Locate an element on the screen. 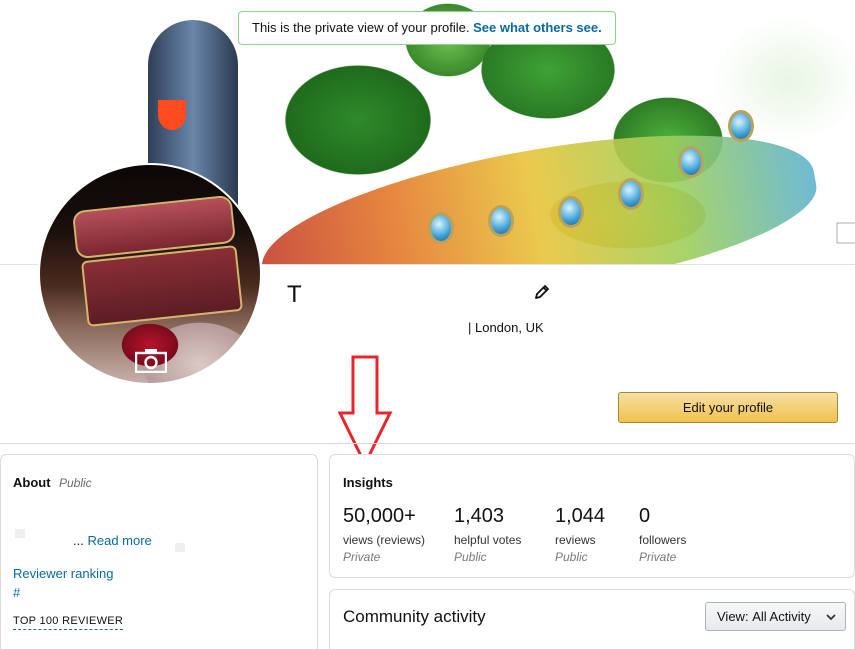 This screenshot has width=855, height=649. reviewer-ranking-link: Reviewer ranking is located at coordinates (63, 573).